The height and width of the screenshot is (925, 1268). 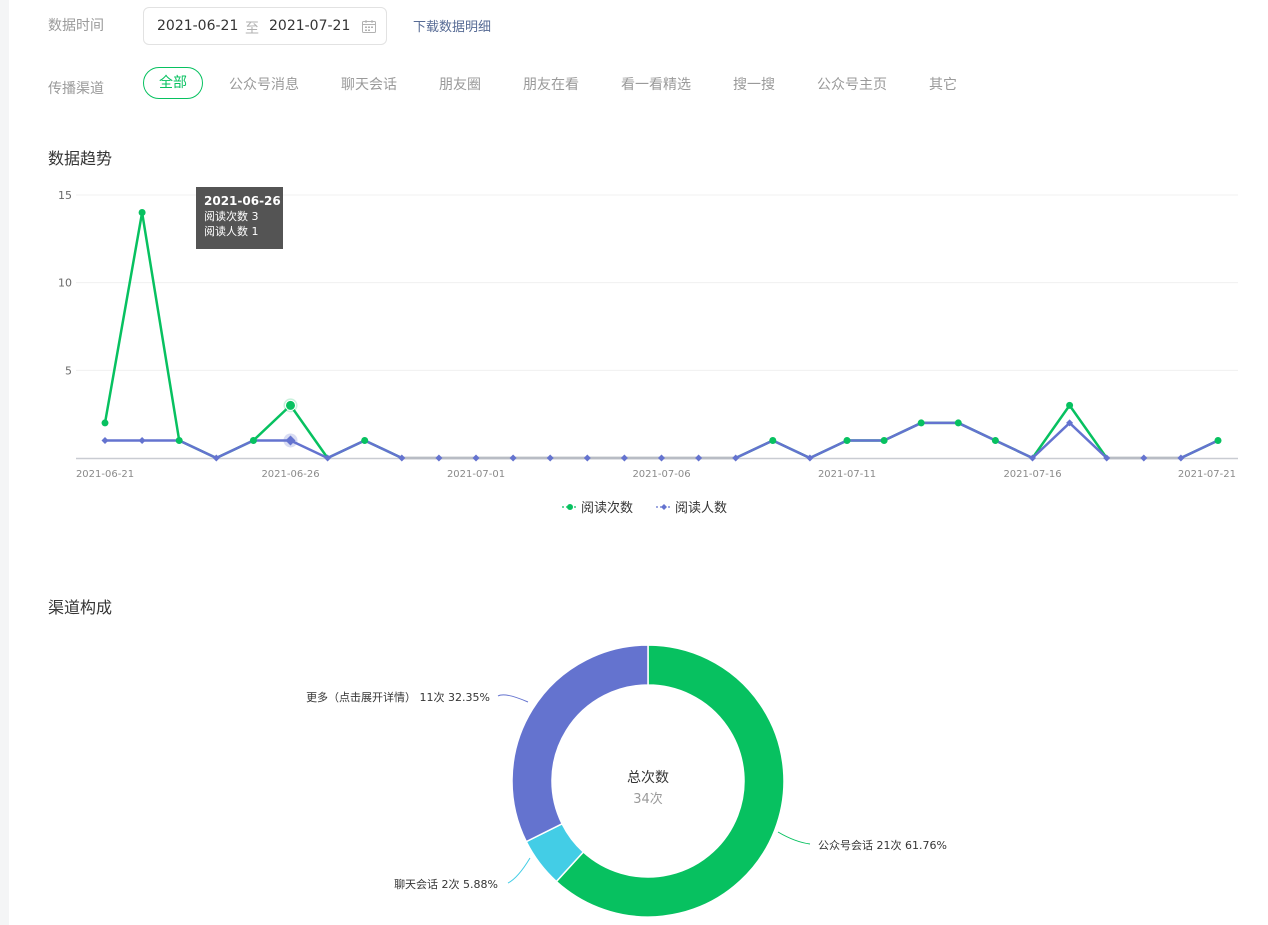 What do you see at coordinates (570, 507) in the screenshot?
I see `legend-marker-read-count` at bounding box center [570, 507].